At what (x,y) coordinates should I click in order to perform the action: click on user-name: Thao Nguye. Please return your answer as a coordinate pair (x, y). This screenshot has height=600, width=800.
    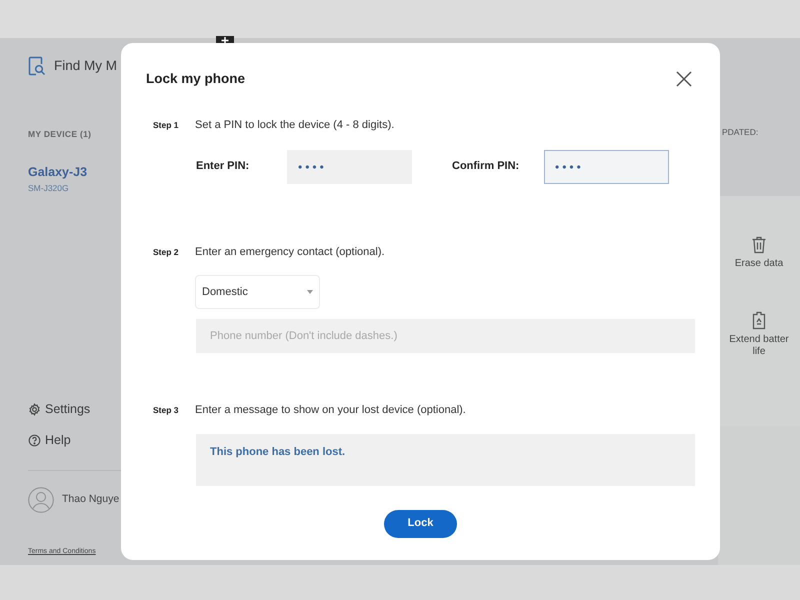
    Looking at the image, I should click on (91, 499).